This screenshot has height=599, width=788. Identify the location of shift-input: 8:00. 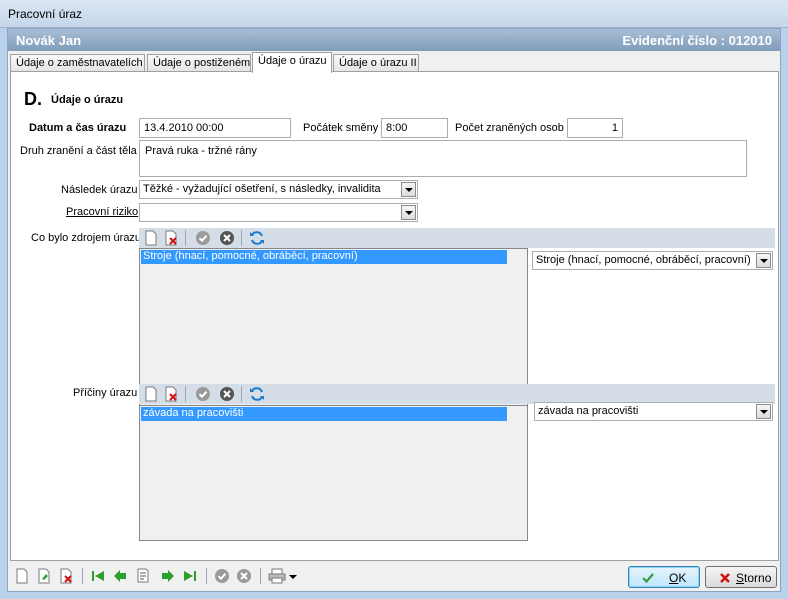
(414, 128).